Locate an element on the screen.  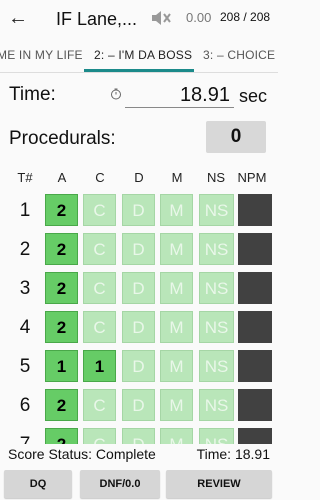
status-bar: Score Status: Complete Time: 18.91 is located at coordinates (139, 455).